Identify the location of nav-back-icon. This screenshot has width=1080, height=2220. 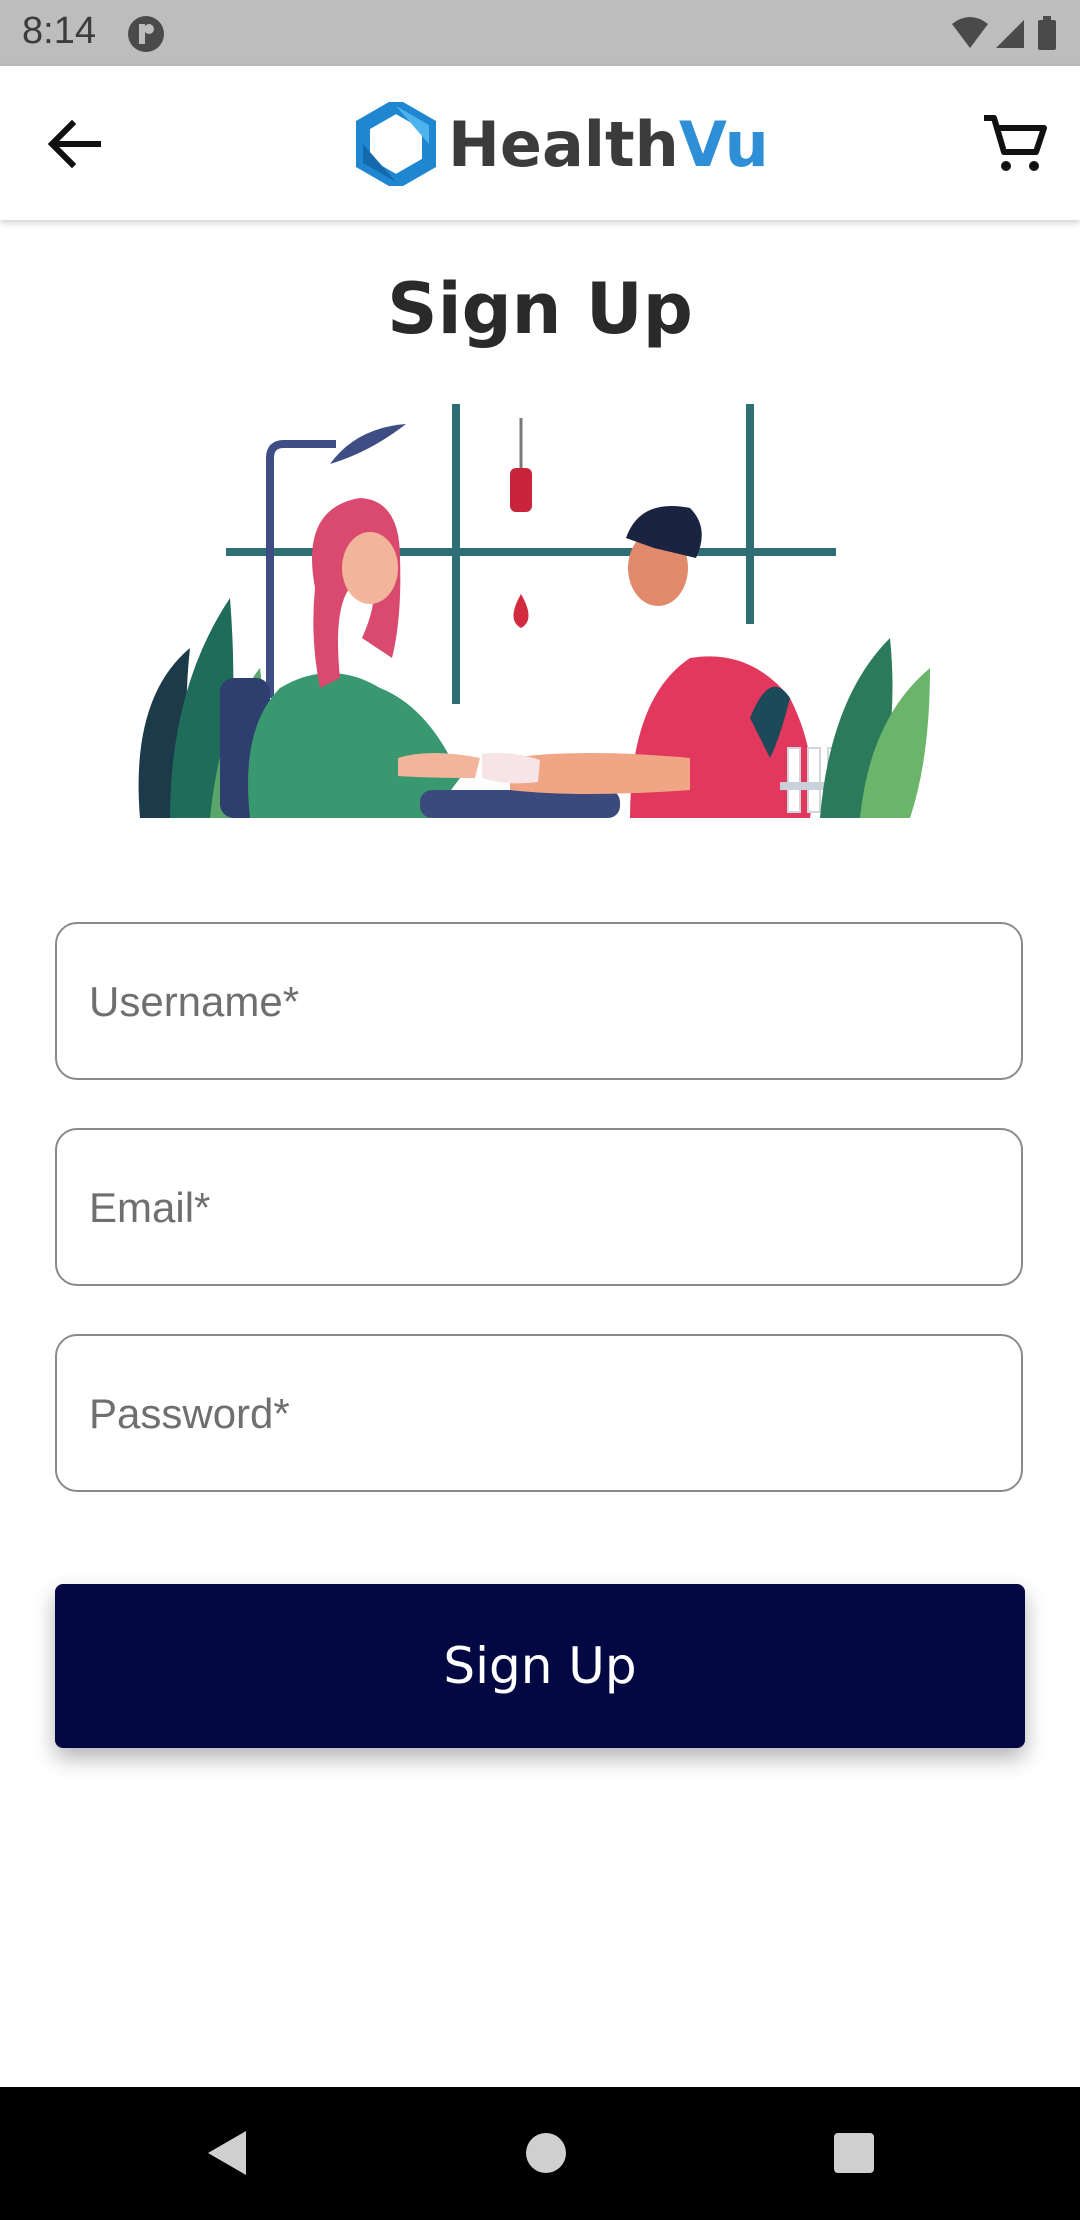
(228, 2153).